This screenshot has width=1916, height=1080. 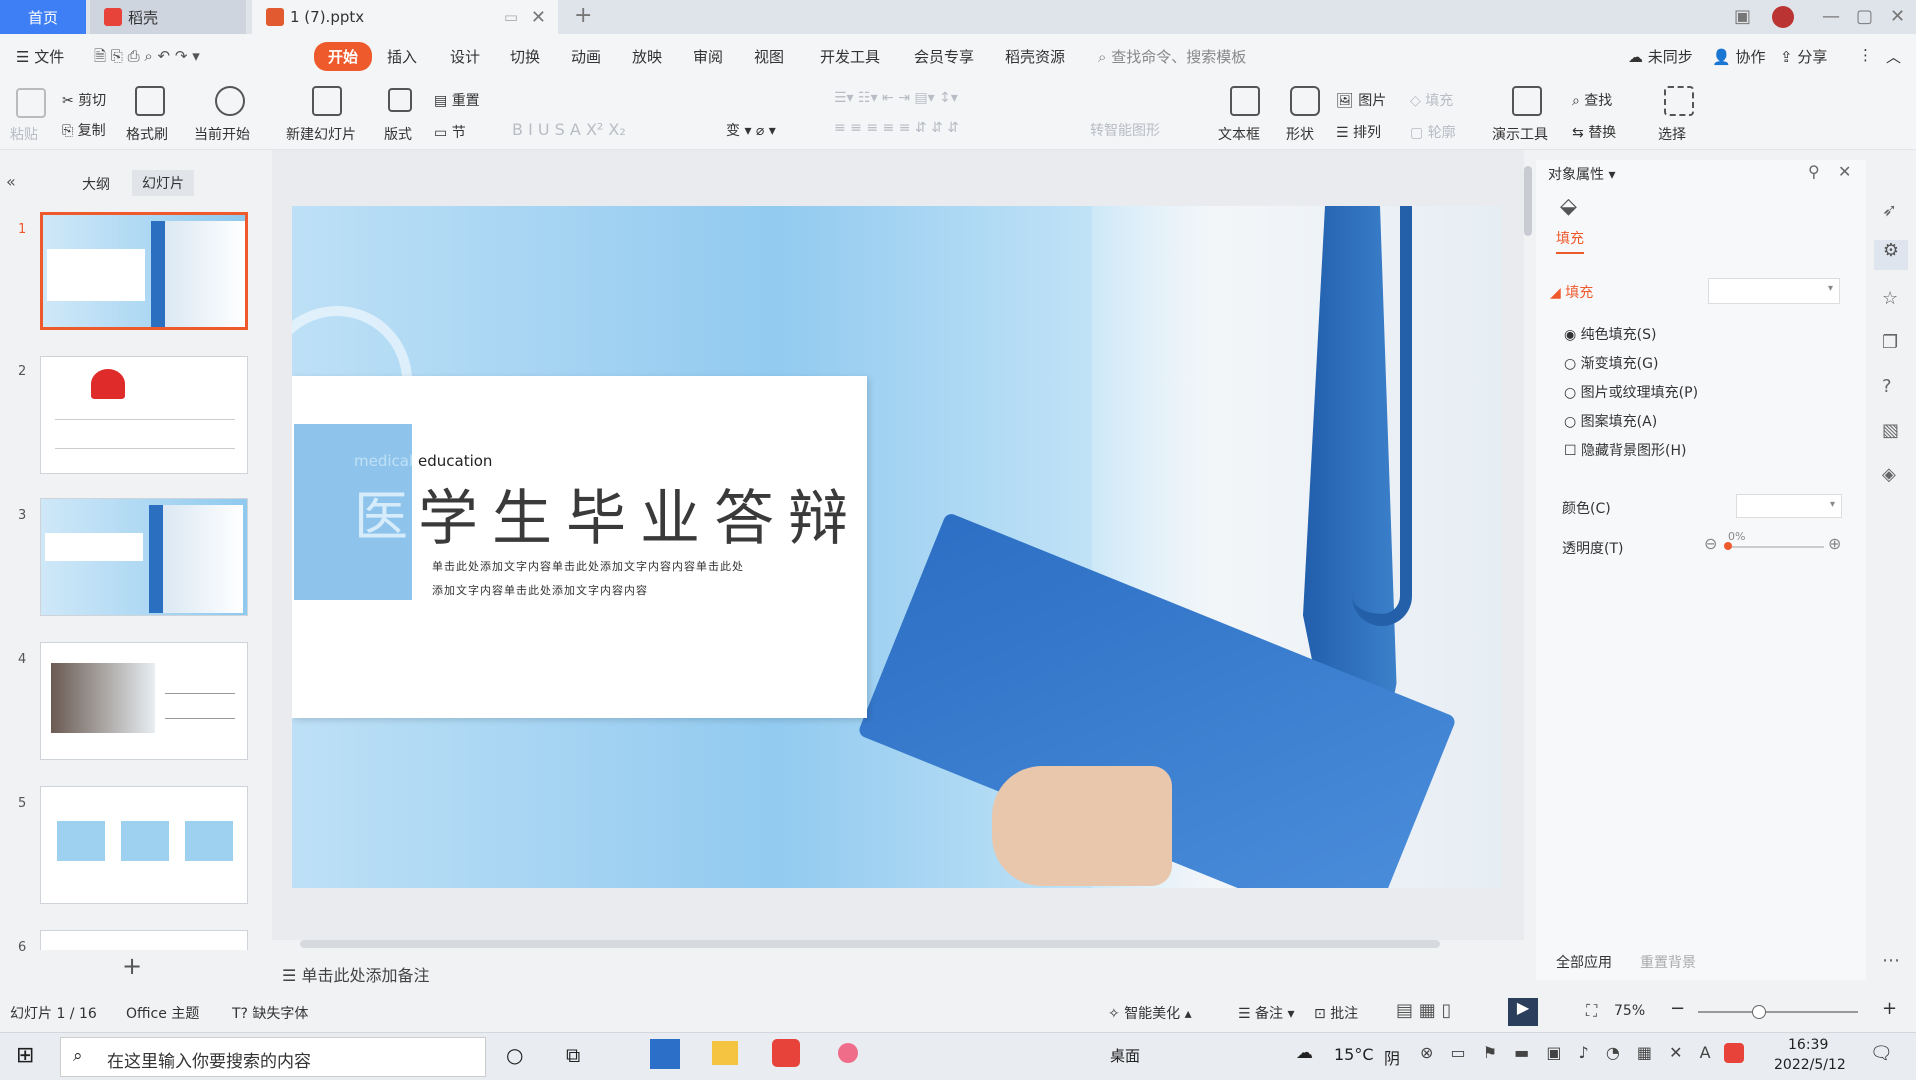 What do you see at coordinates (1810, 1065) in the screenshot?
I see `clock-date: 2022/5/12` at bounding box center [1810, 1065].